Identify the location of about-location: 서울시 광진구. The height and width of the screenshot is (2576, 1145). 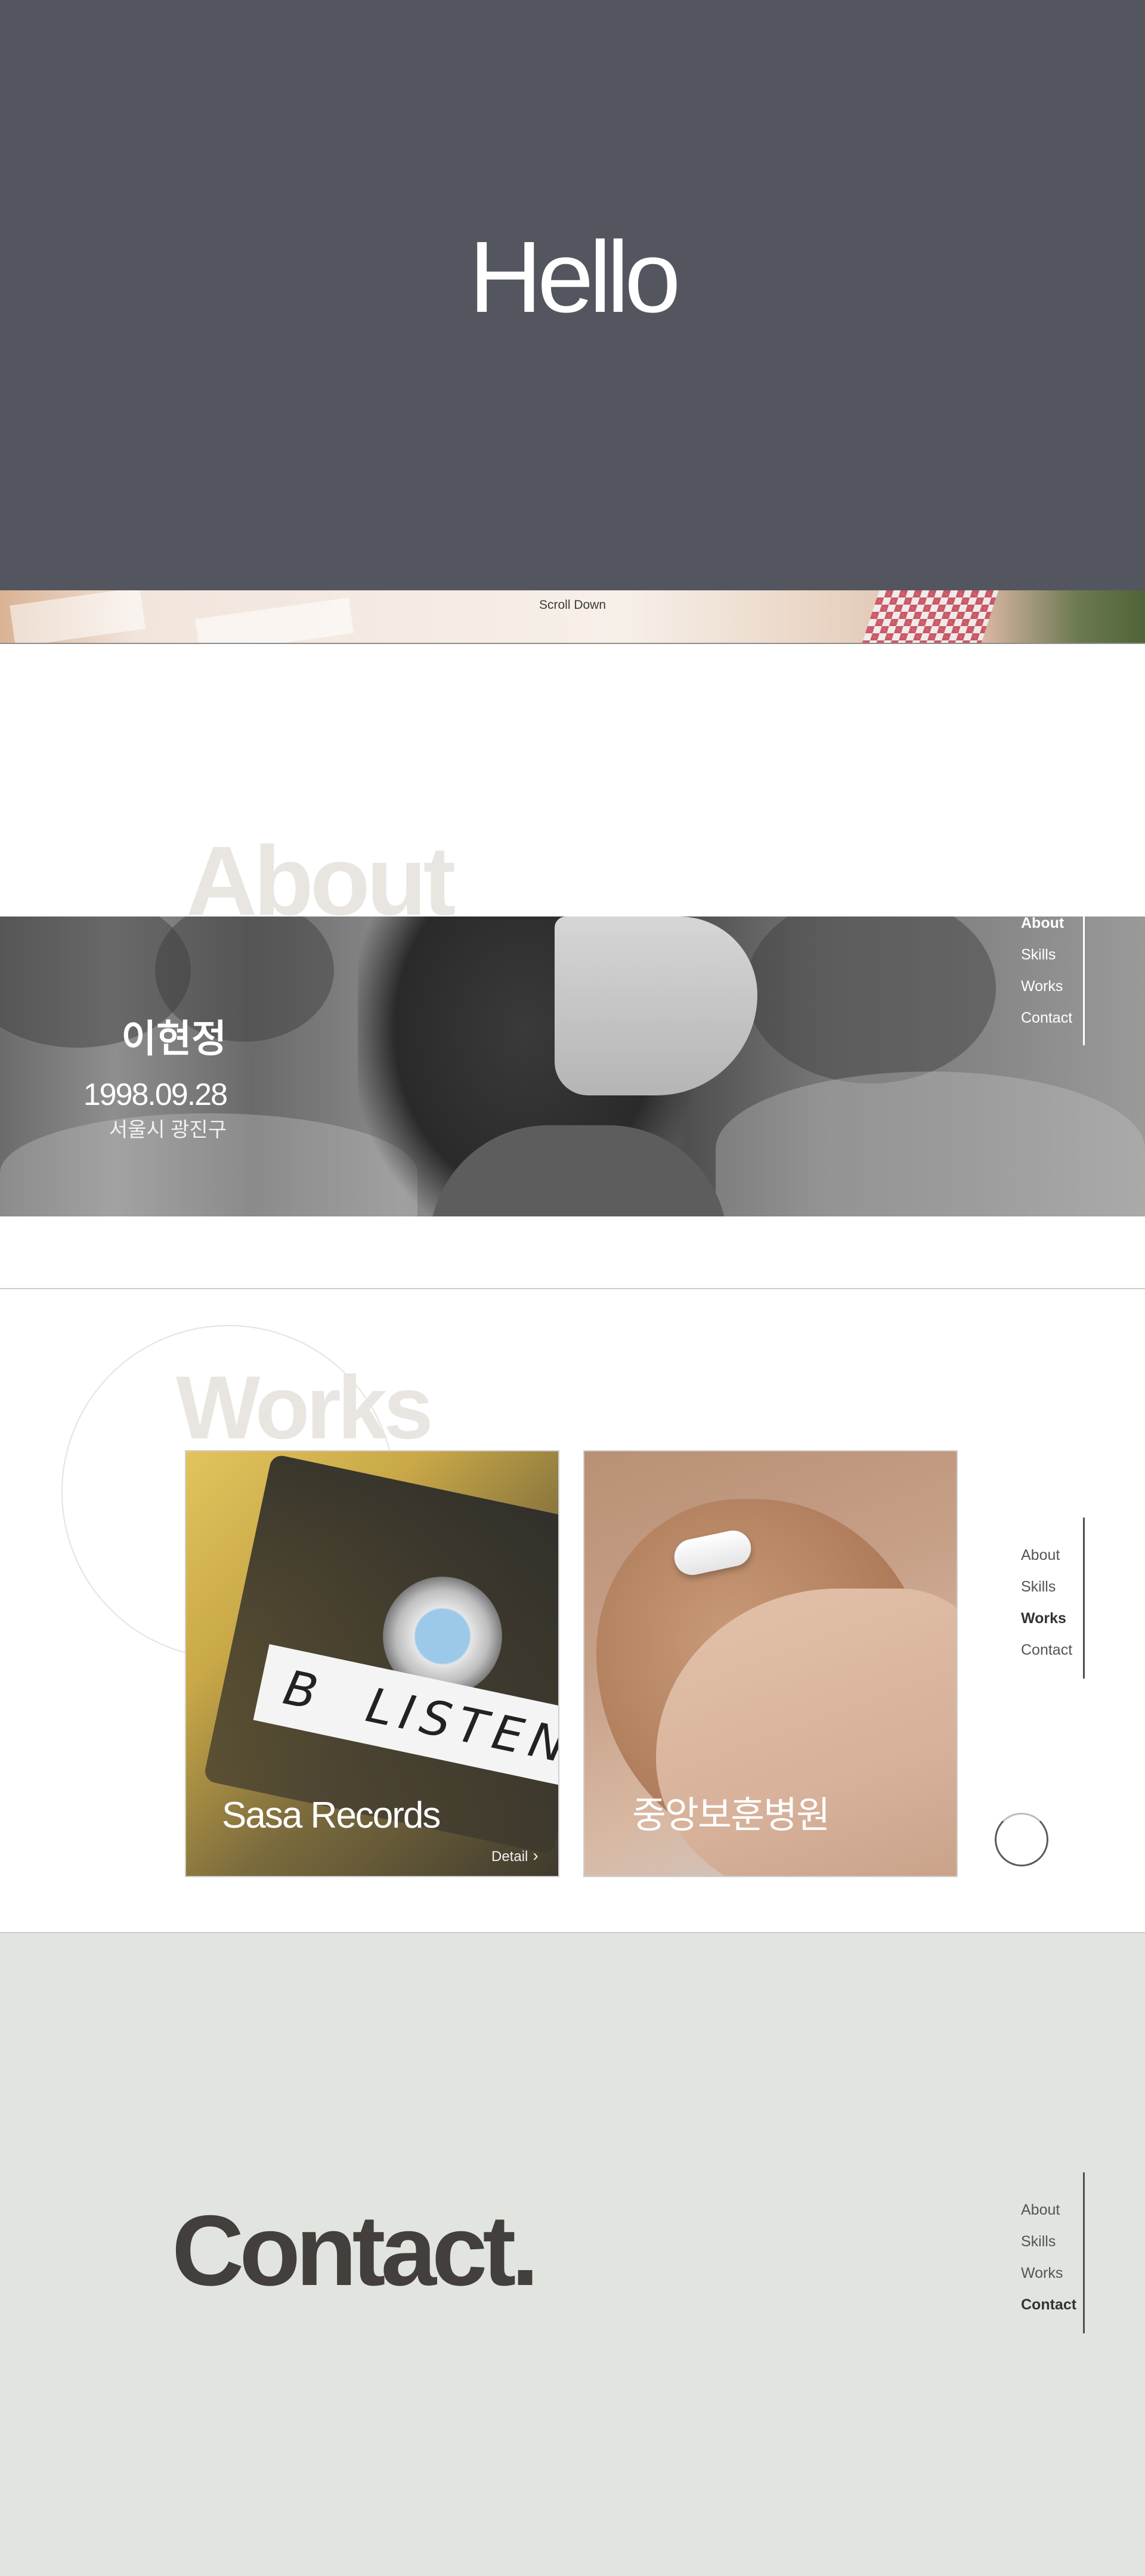
(168, 1130).